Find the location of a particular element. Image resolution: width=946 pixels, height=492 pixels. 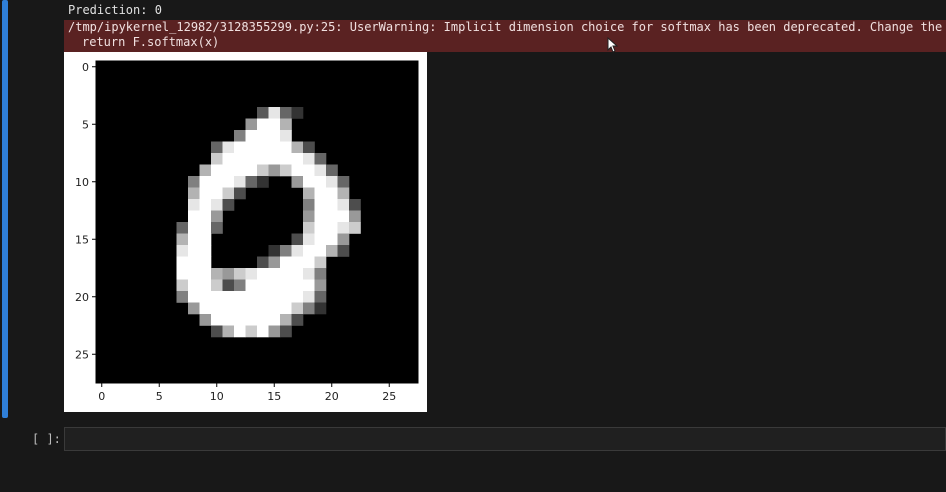

y-tick-label: 5 is located at coordinates (85, 124).